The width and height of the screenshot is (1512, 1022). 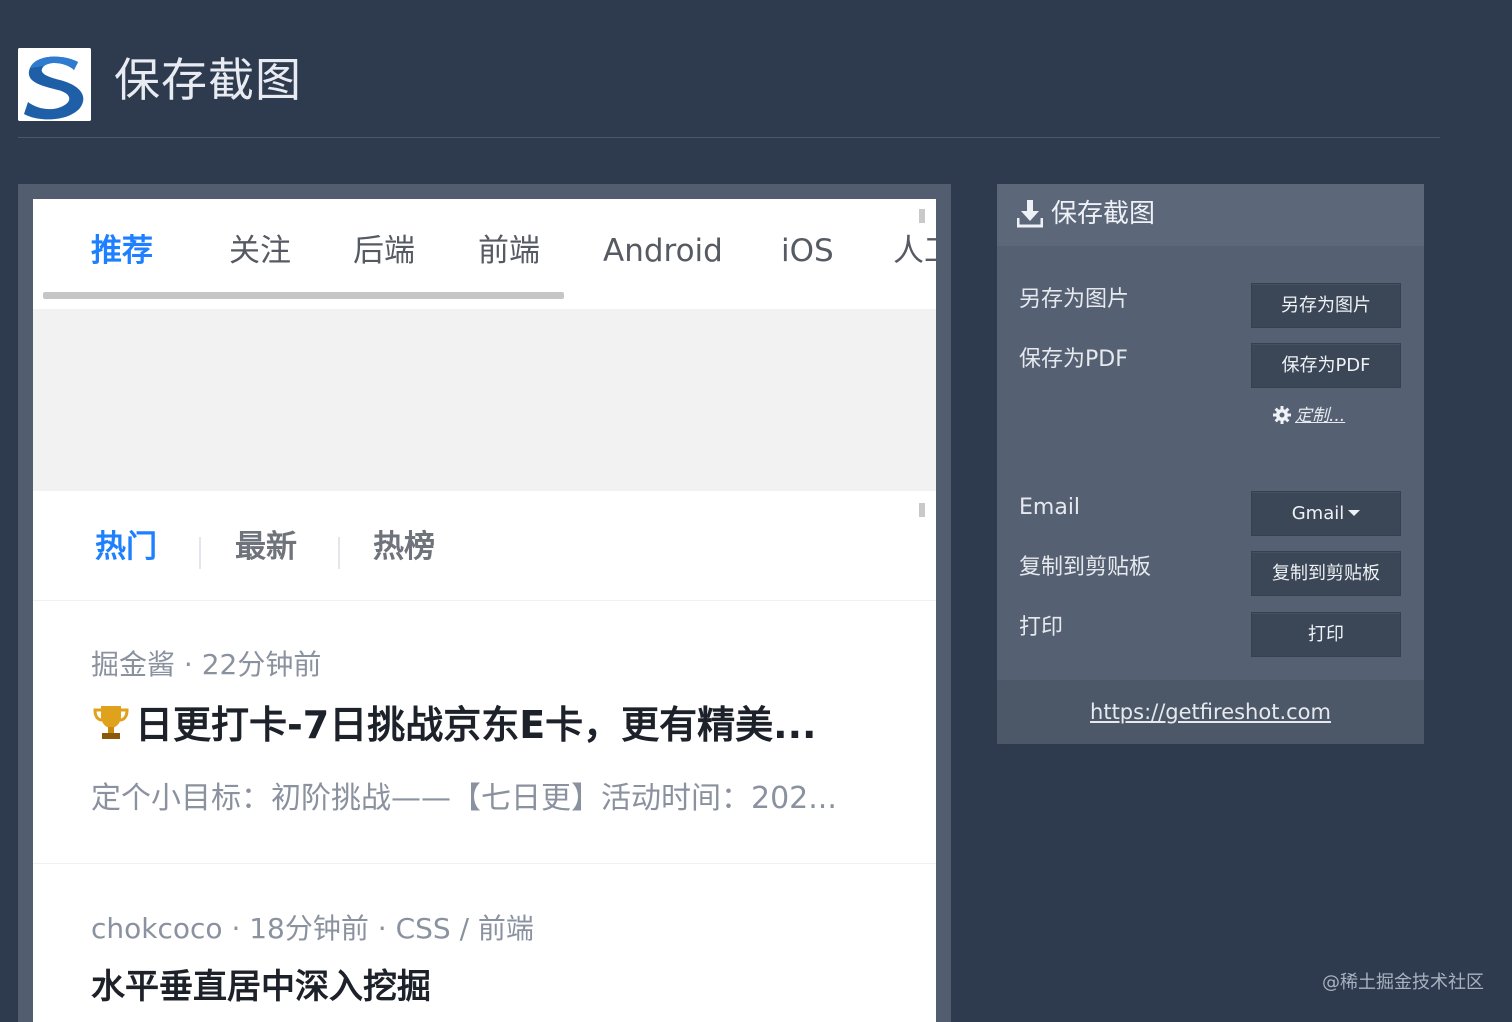 I want to click on article-meta: 掘金酱 · 22分钟前, so click(x=206, y=664).